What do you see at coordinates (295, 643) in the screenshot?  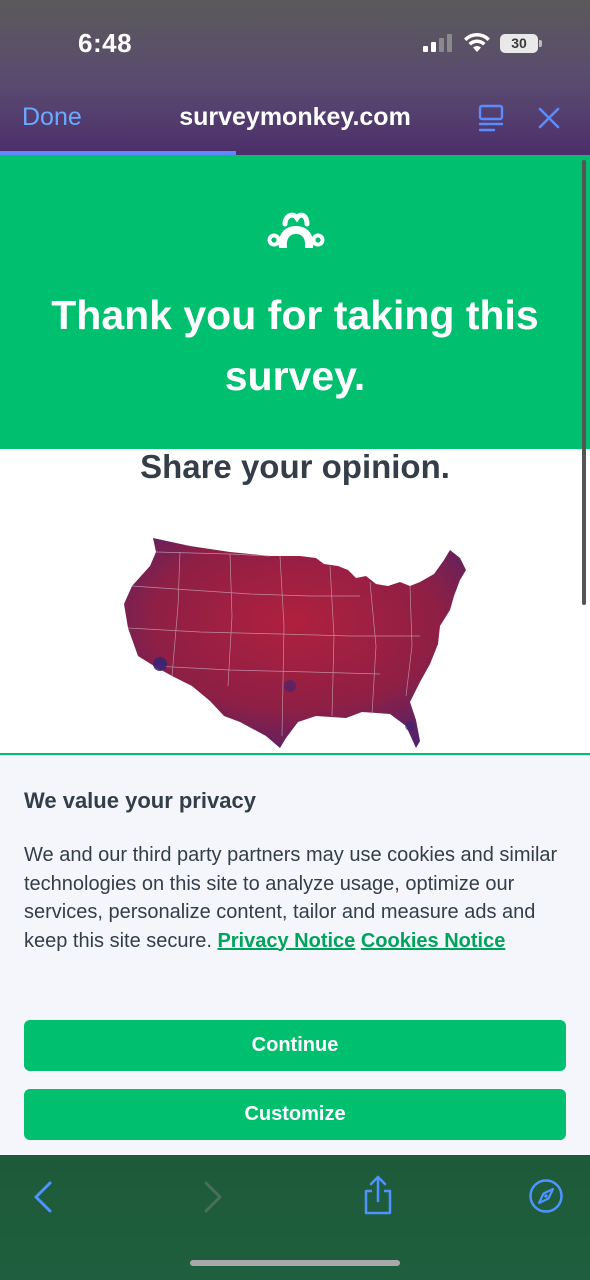 I see `us-map` at bounding box center [295, 643].